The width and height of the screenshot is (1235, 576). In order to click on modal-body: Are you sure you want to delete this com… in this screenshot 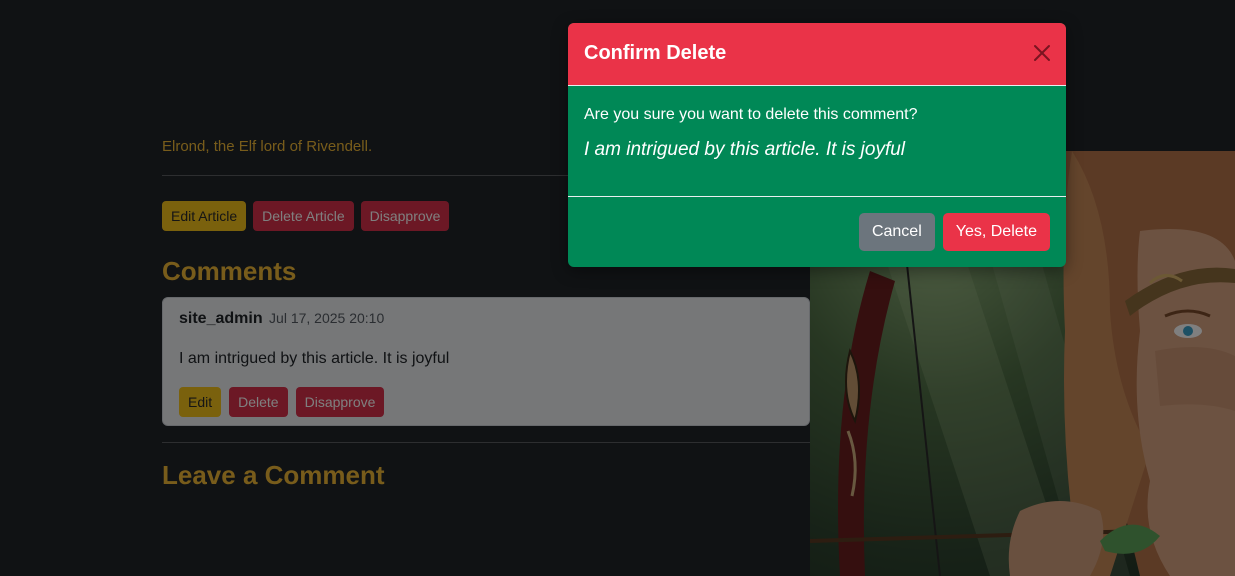, I will do `click(817, 141)`.